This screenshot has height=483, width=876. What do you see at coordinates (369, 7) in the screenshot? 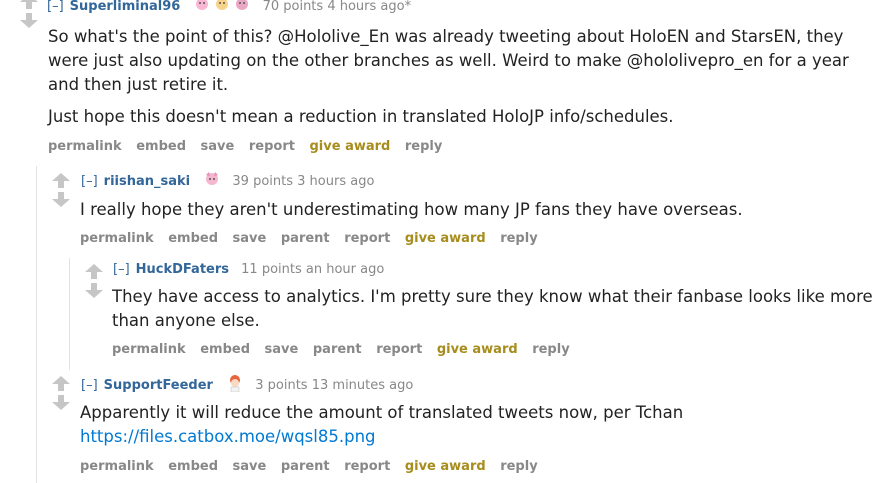
I see `comment-timestamp: 4 hours ago*` at bounding box center [369, 7].